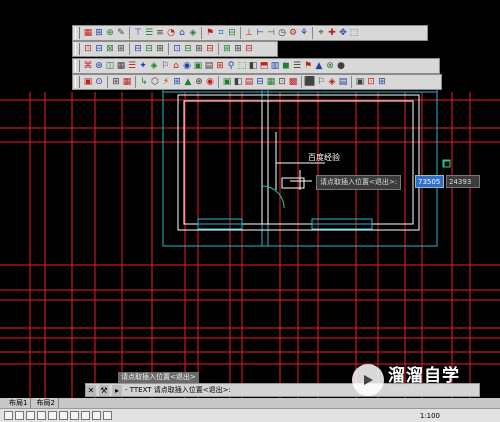 This screenshot has width=500, height=422. Describe the element at coordinates (321, 33) in the screenshot. I see `toolbar-tool-icon: ⌖` at that location.